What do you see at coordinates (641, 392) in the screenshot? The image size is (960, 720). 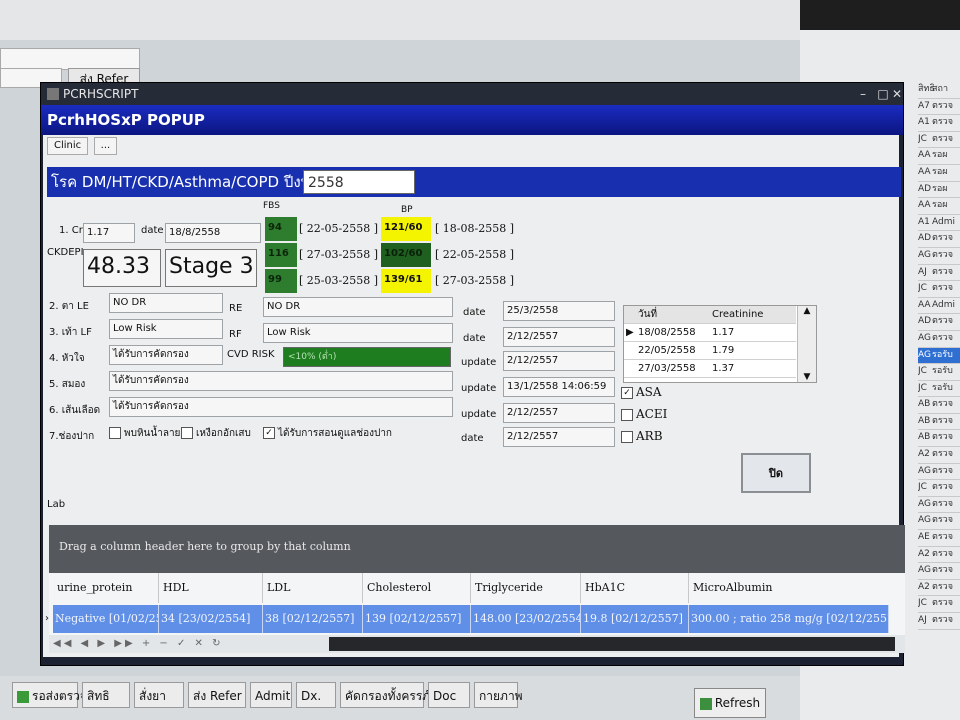 I see `med-asa: ✓ ASA` at bounding box center [641, 392].